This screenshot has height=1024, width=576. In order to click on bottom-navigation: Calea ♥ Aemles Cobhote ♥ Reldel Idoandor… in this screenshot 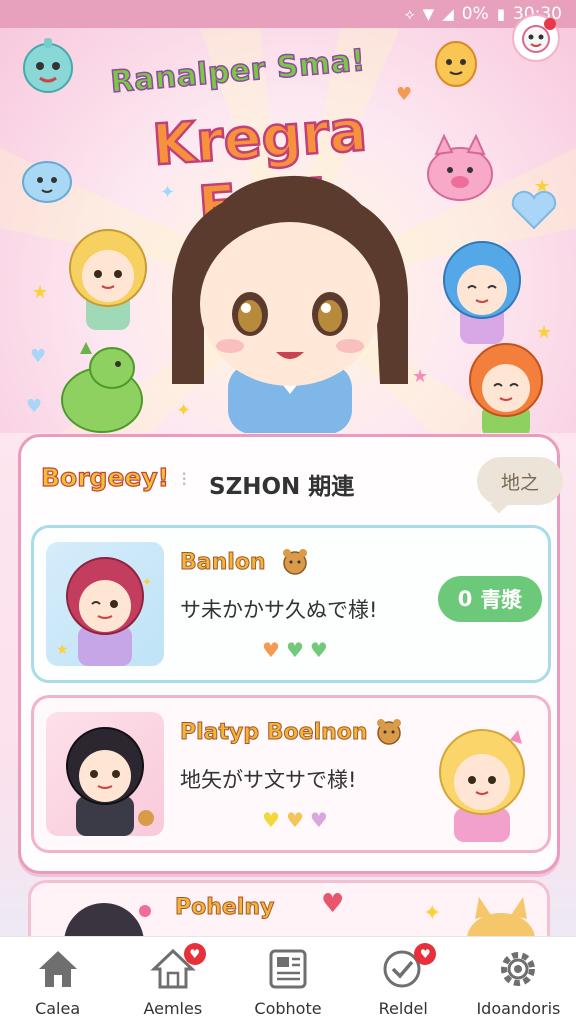, I will do `click(288, 980)`.